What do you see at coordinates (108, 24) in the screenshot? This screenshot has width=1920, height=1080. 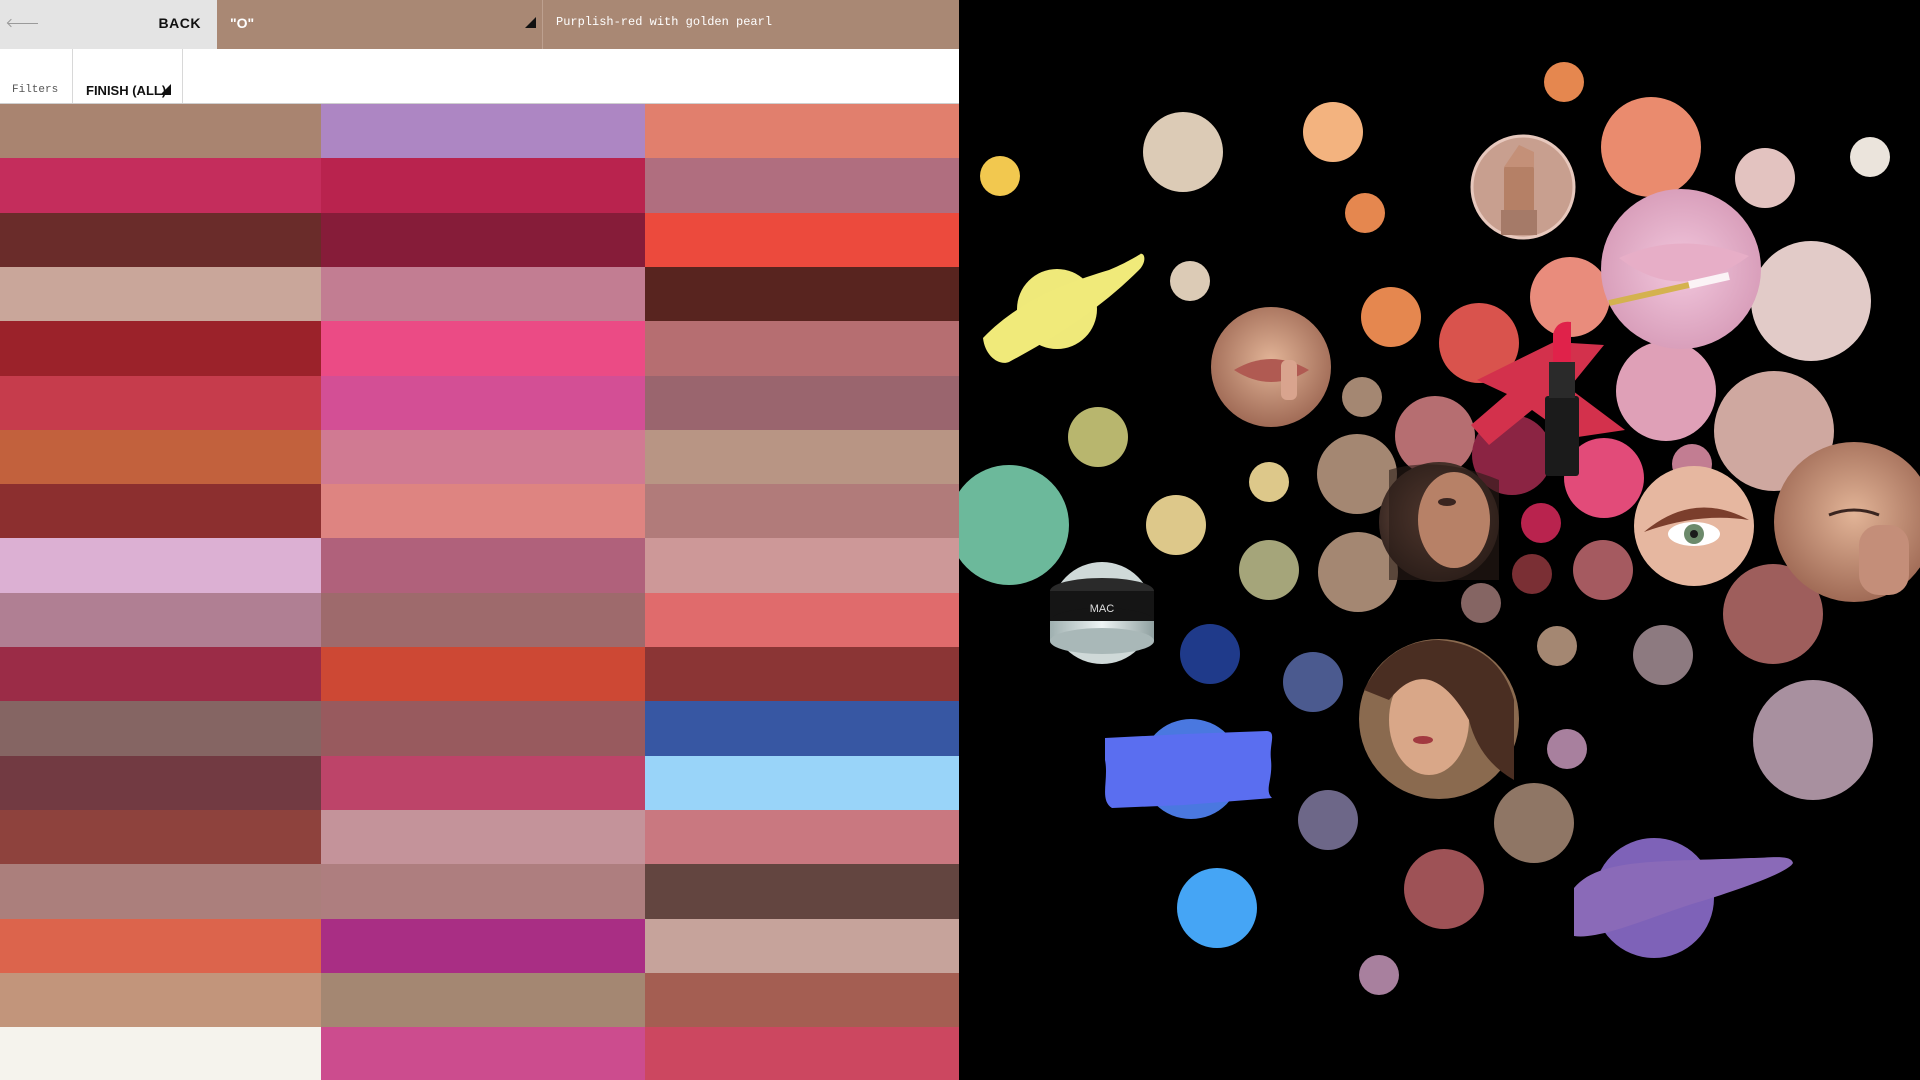 I see `back-button: BACK` at bounding box center [108, 24].